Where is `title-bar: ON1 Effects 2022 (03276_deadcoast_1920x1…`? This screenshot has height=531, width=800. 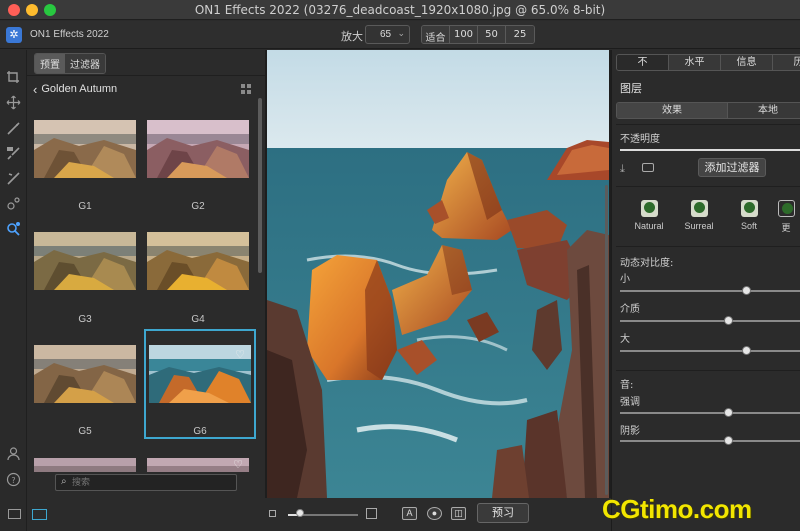
title-bar: ON1 Effects 2022 (03276_deadcoast_1920x1… is located at coordinates (400, 10).